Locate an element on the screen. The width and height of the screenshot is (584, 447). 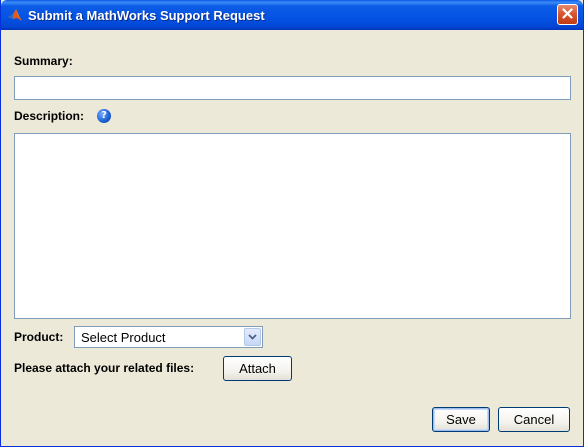
summary-input is located at coordinates (292, 88).